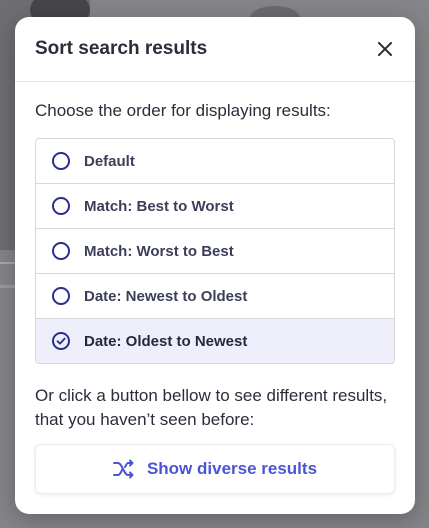 This screenshot has height=528, width=429. Describe the element at coordinates (215, 161) in the screenshot. I see `sort-option: Default` at that location.